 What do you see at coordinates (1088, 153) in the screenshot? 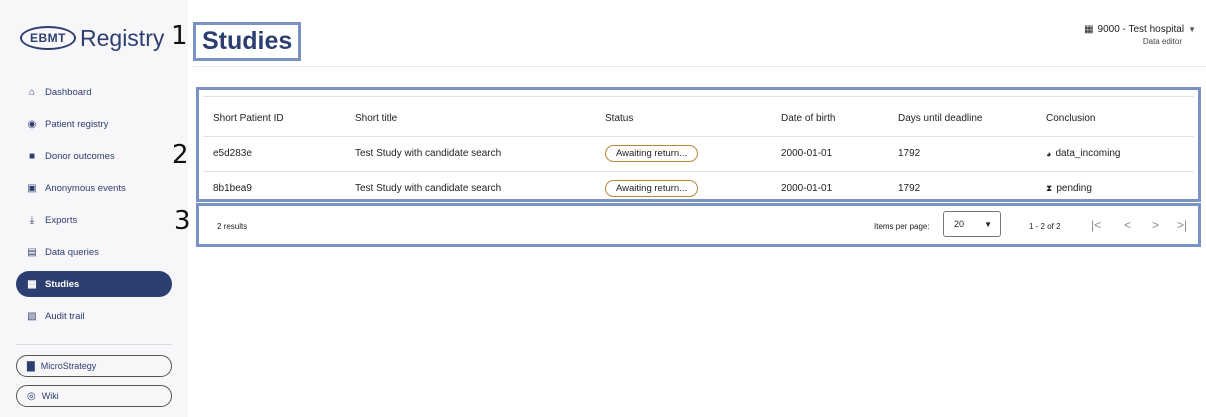
I see `conclusion-label: data_incoming` at bounding box center [1088, 153].